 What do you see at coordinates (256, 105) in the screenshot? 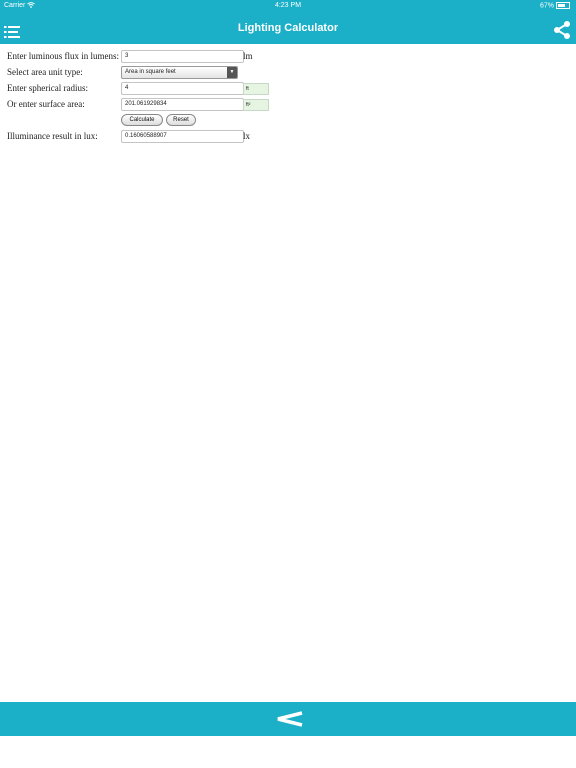
I see `surface-unit: ft²` at bounding box center [256, 105].